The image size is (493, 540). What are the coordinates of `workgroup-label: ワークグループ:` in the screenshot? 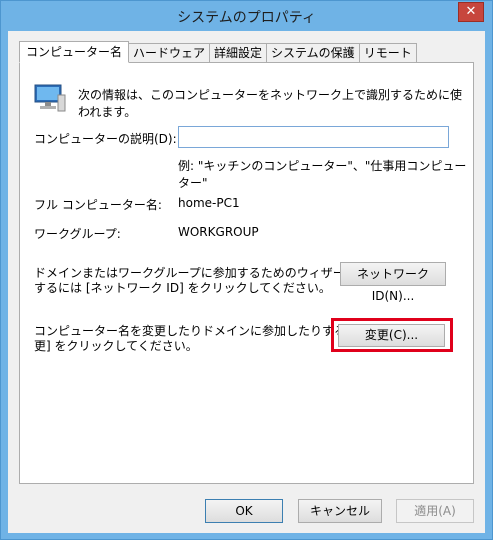 It's located at (77, 234).